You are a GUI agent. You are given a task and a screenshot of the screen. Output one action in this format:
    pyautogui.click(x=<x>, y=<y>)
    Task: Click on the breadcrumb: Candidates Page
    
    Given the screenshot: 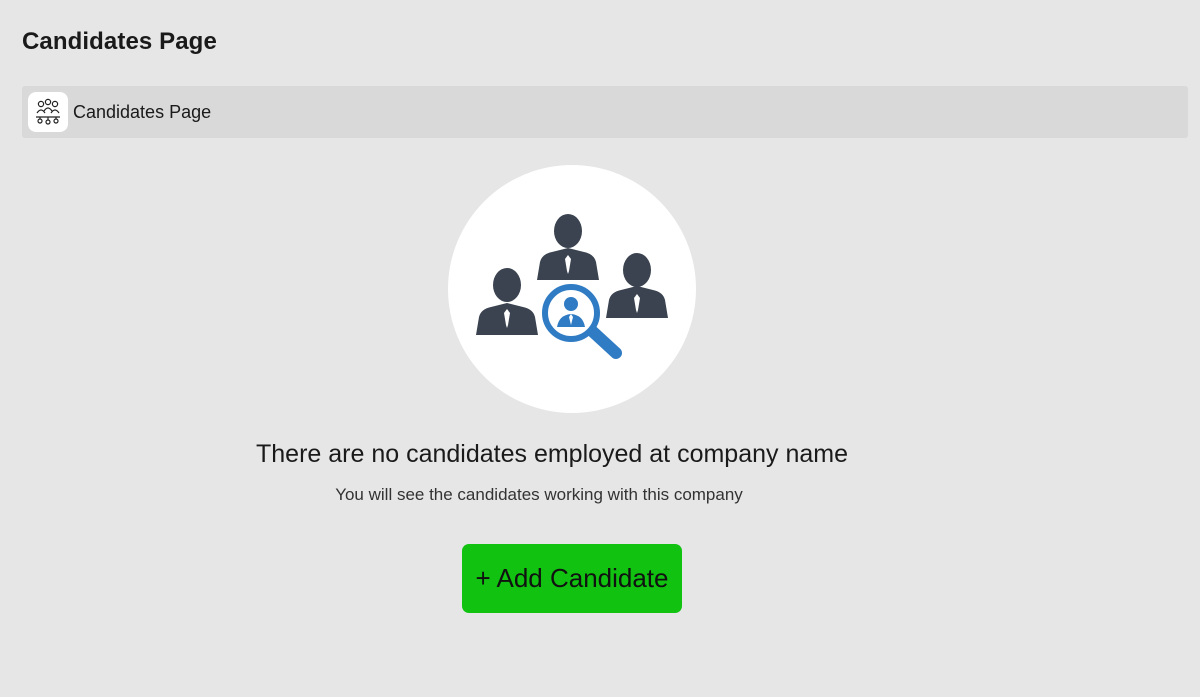 What is the action you would take?
    pyautogui.click(x=605, y=112)
    